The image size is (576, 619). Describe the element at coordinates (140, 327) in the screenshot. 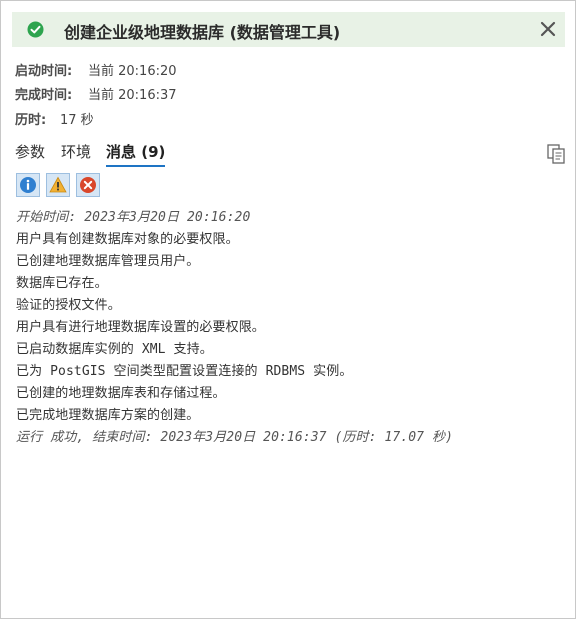

I see `message-line: 用户具有进行地理数据库设置的必要权限。` at that location.